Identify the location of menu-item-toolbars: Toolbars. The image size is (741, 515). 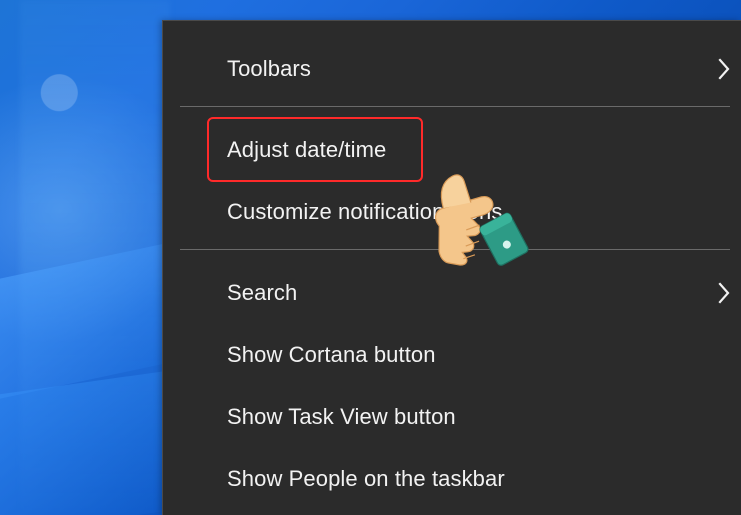
(452, 69).